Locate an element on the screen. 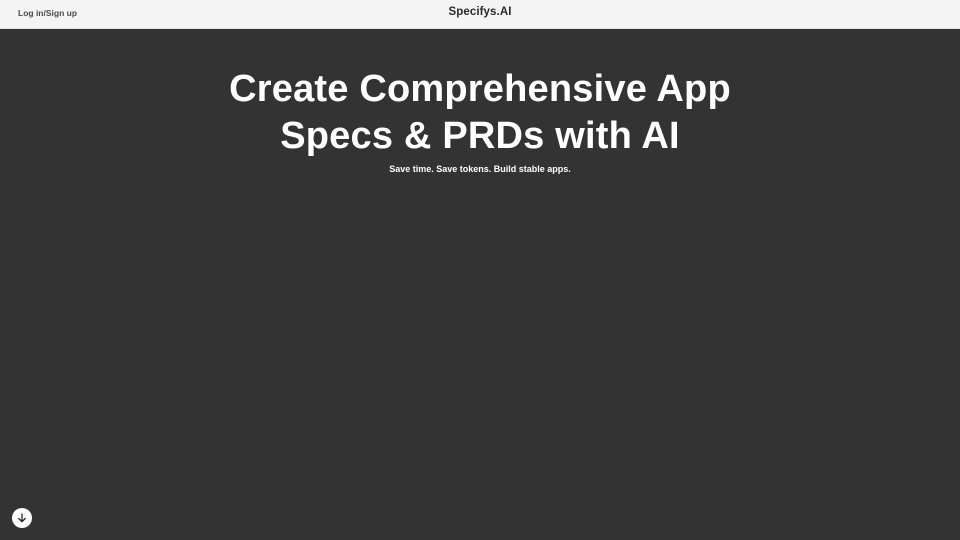 This screenshot has width=960, height=540. top-navigation-bar: Log in/Sign up Specifys.AI is located at coordinates (480, 14).